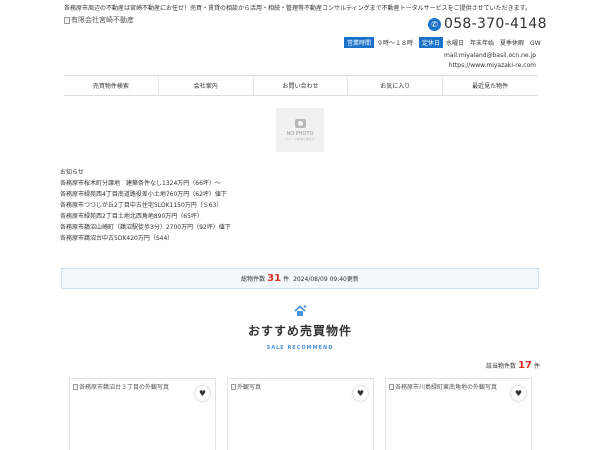  I want to click on news-item: 各務原市緑苑西2丁目土地北西角地890万円（65坪）, so click(145, 216).